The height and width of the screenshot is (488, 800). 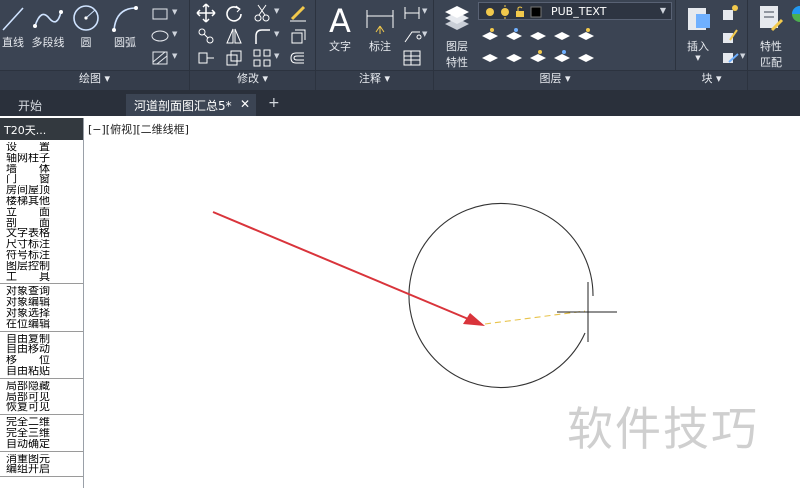 What do you see at coordinates (44, 201) in the screenshot?
I see `palette-item: 楼梯其他` at bounding box center [44, 201].